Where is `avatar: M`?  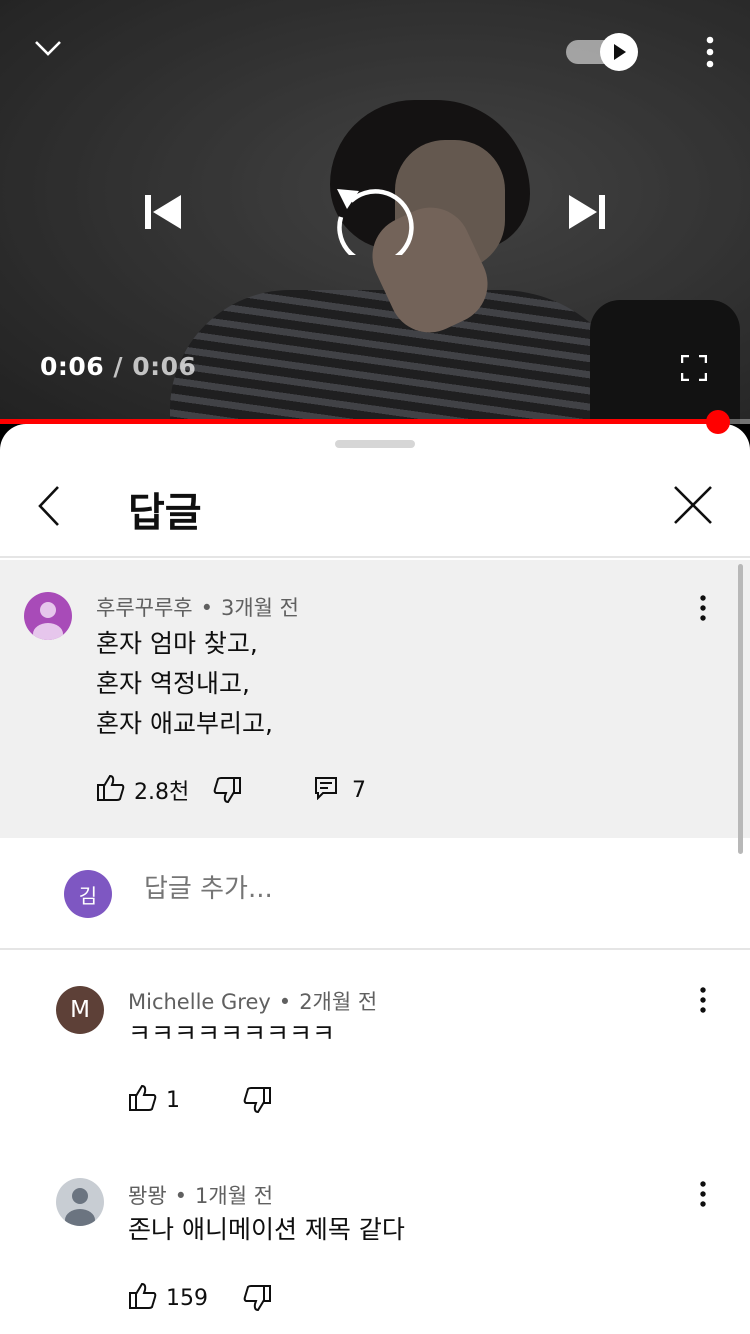 avatar: M is located at coordinates (80, 1010).